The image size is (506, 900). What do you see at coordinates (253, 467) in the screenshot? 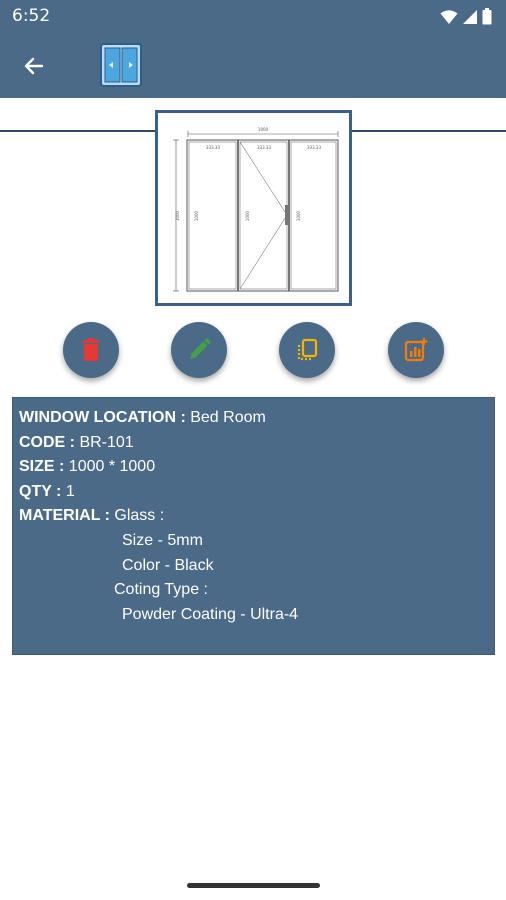
I see `size-row: SIZE : 1000 * 1000` at bounding box center [253, 467].